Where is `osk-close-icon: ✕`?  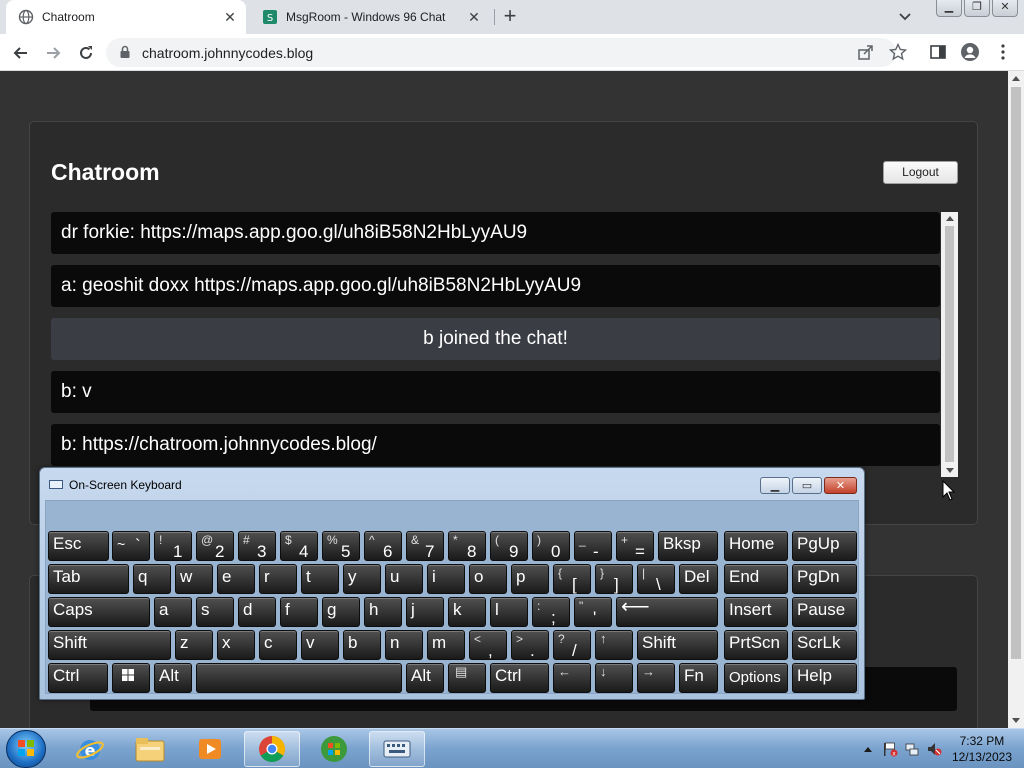
osk-close-icon: ✕ is located at coordinates (840, 485).